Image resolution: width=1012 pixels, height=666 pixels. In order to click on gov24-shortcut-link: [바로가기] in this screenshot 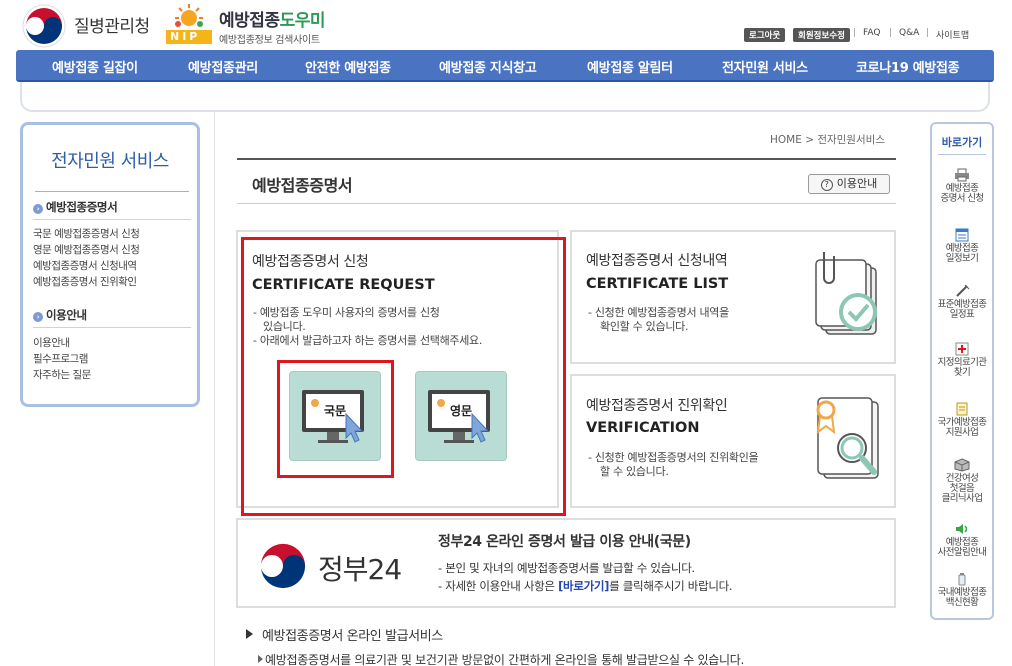, I will do `click(583, 586)`.